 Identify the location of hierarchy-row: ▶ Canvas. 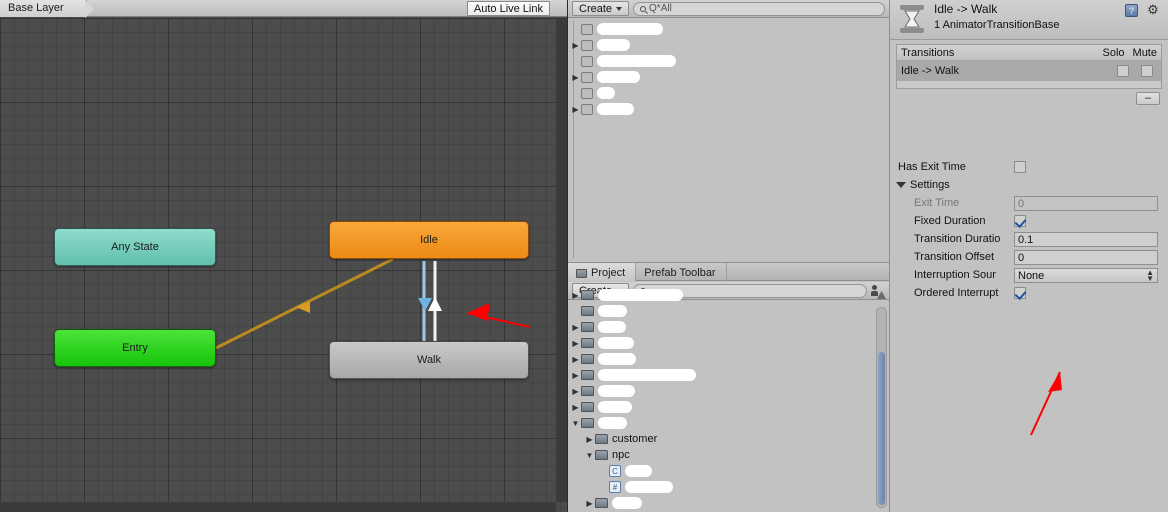
(728, 109).